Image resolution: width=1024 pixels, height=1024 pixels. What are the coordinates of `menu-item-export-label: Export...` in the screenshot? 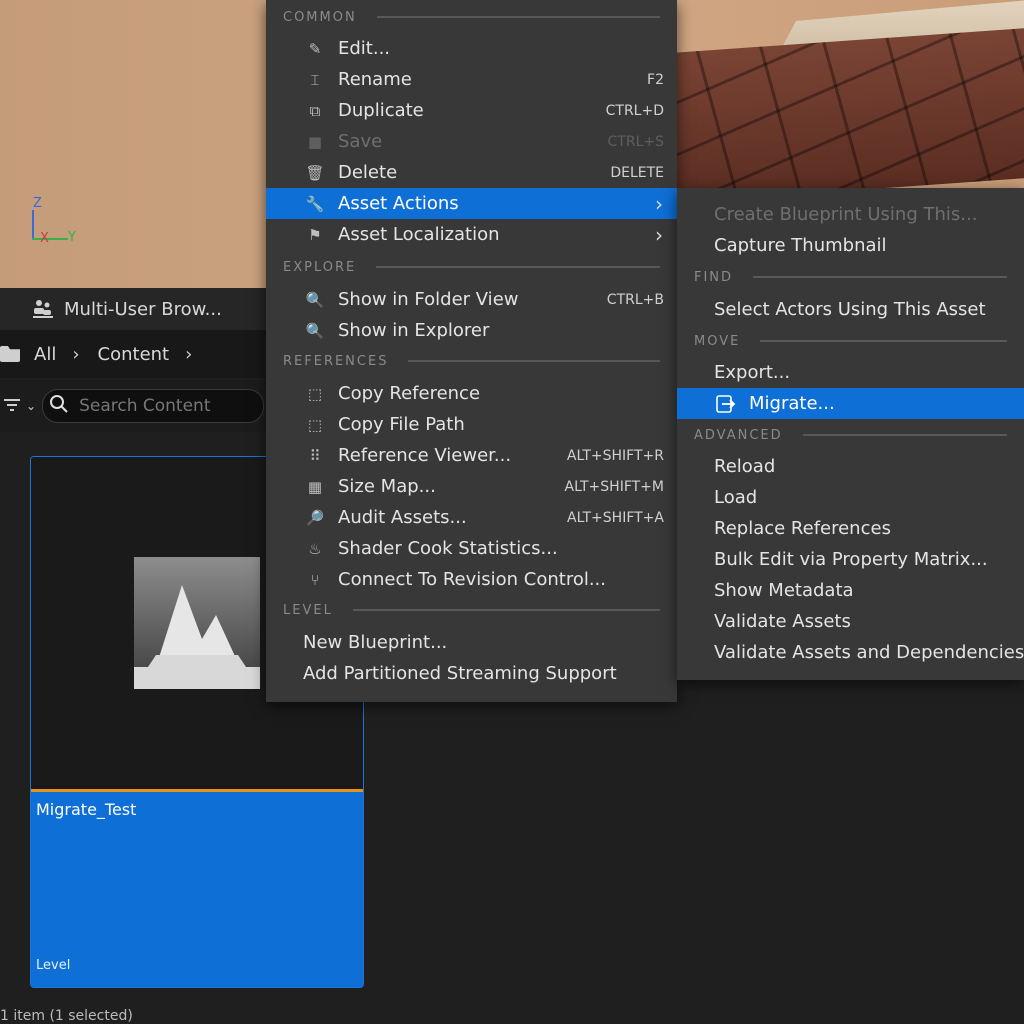 It's located at (752, 372).